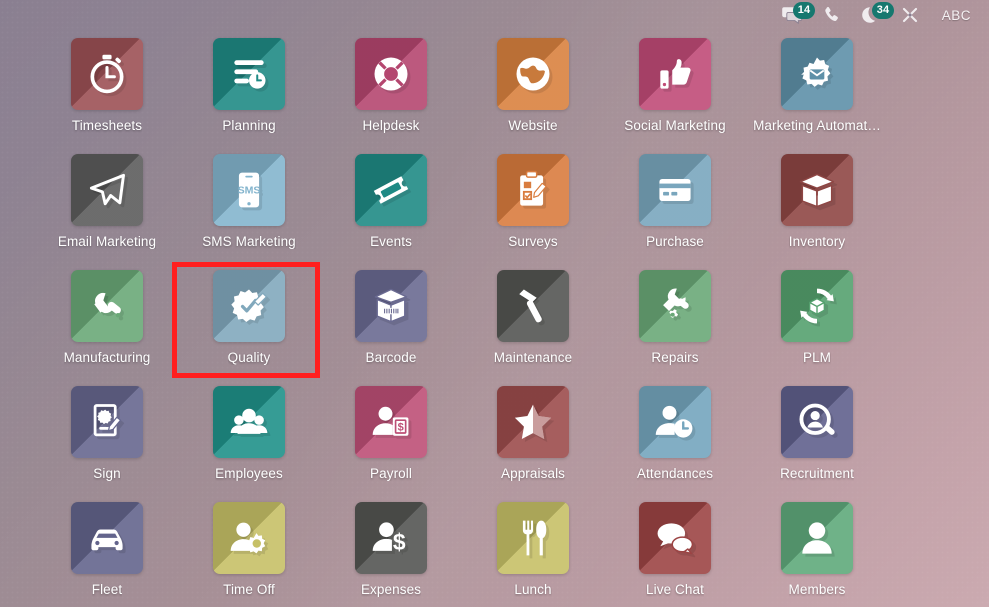 This screenshot has height=607, width=989. I want to click on app-label: PLM, so click(817, 357).